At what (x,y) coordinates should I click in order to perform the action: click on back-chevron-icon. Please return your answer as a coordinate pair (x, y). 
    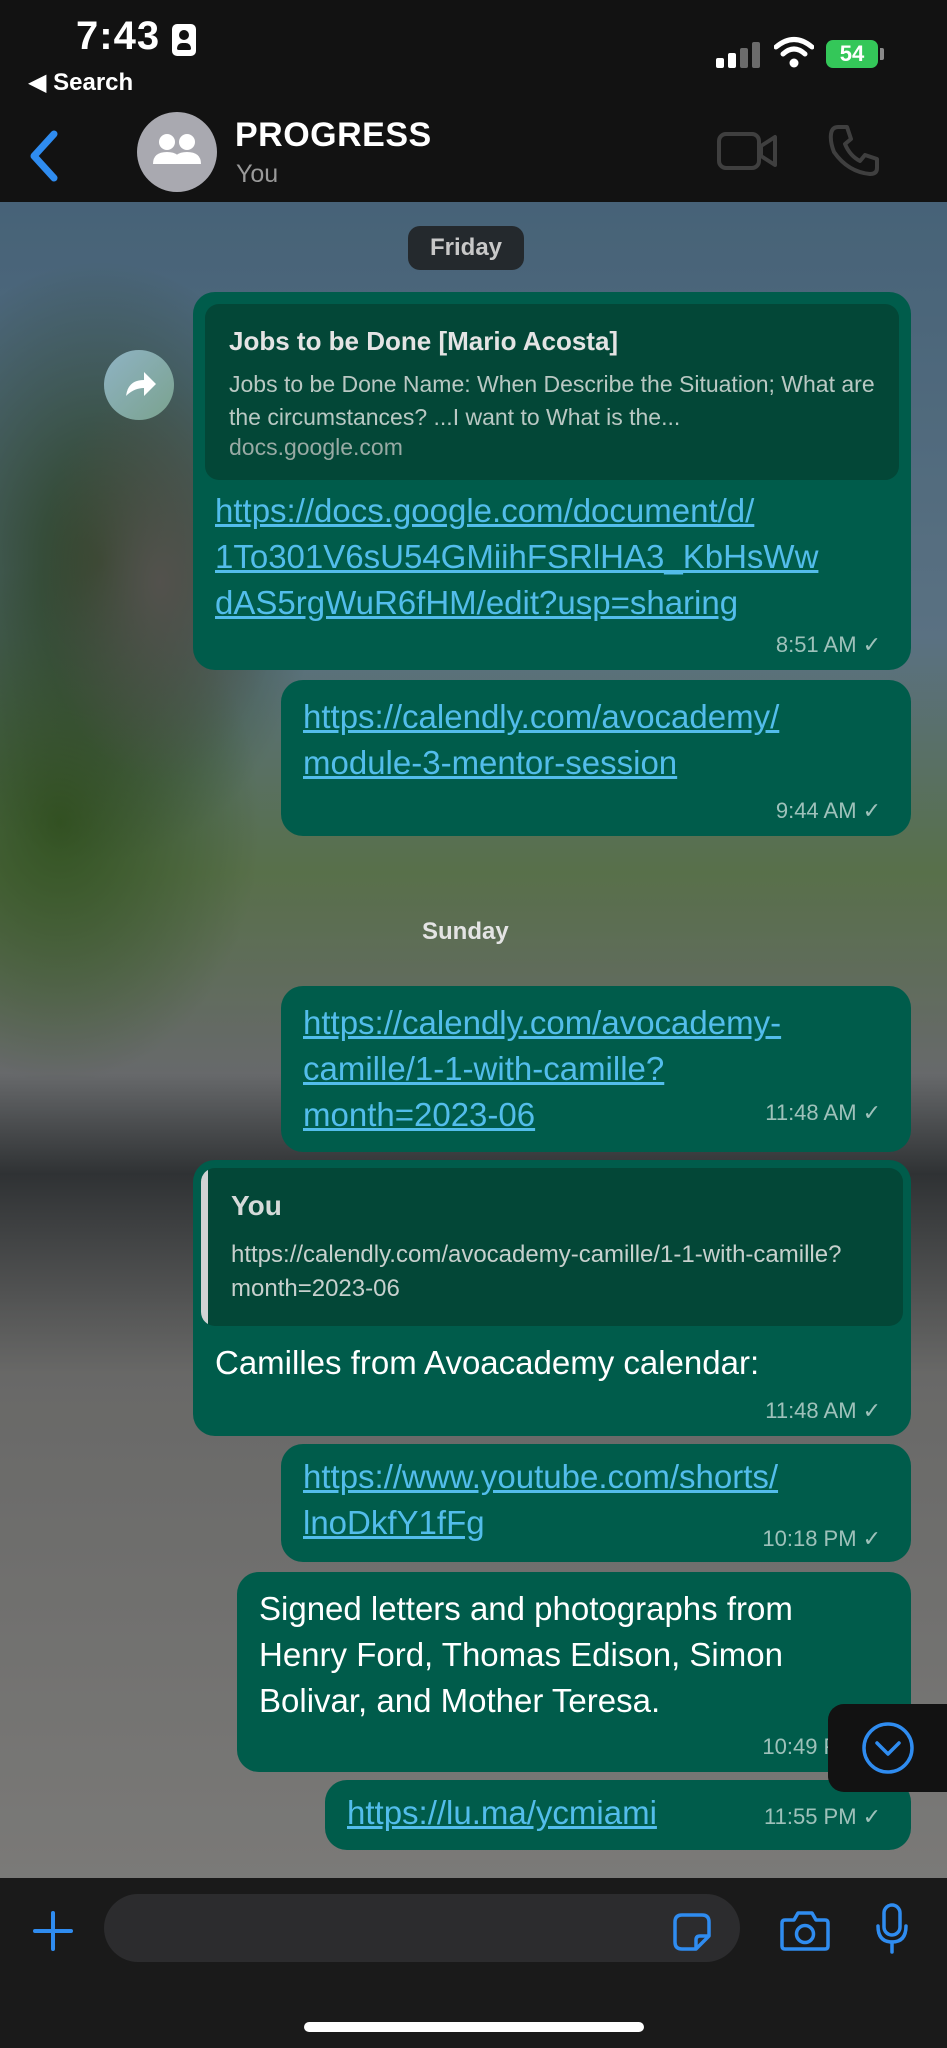
    Looking at the image, I should click on (44, 156).